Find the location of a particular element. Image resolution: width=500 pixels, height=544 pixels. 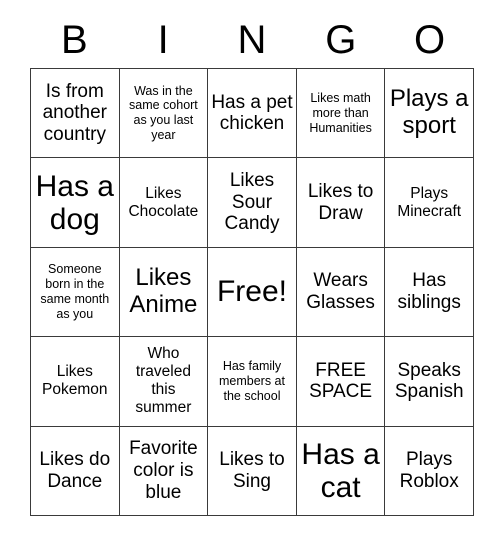

bingo-cell-label: Has family members at the school is located at coordinates (251, 381).